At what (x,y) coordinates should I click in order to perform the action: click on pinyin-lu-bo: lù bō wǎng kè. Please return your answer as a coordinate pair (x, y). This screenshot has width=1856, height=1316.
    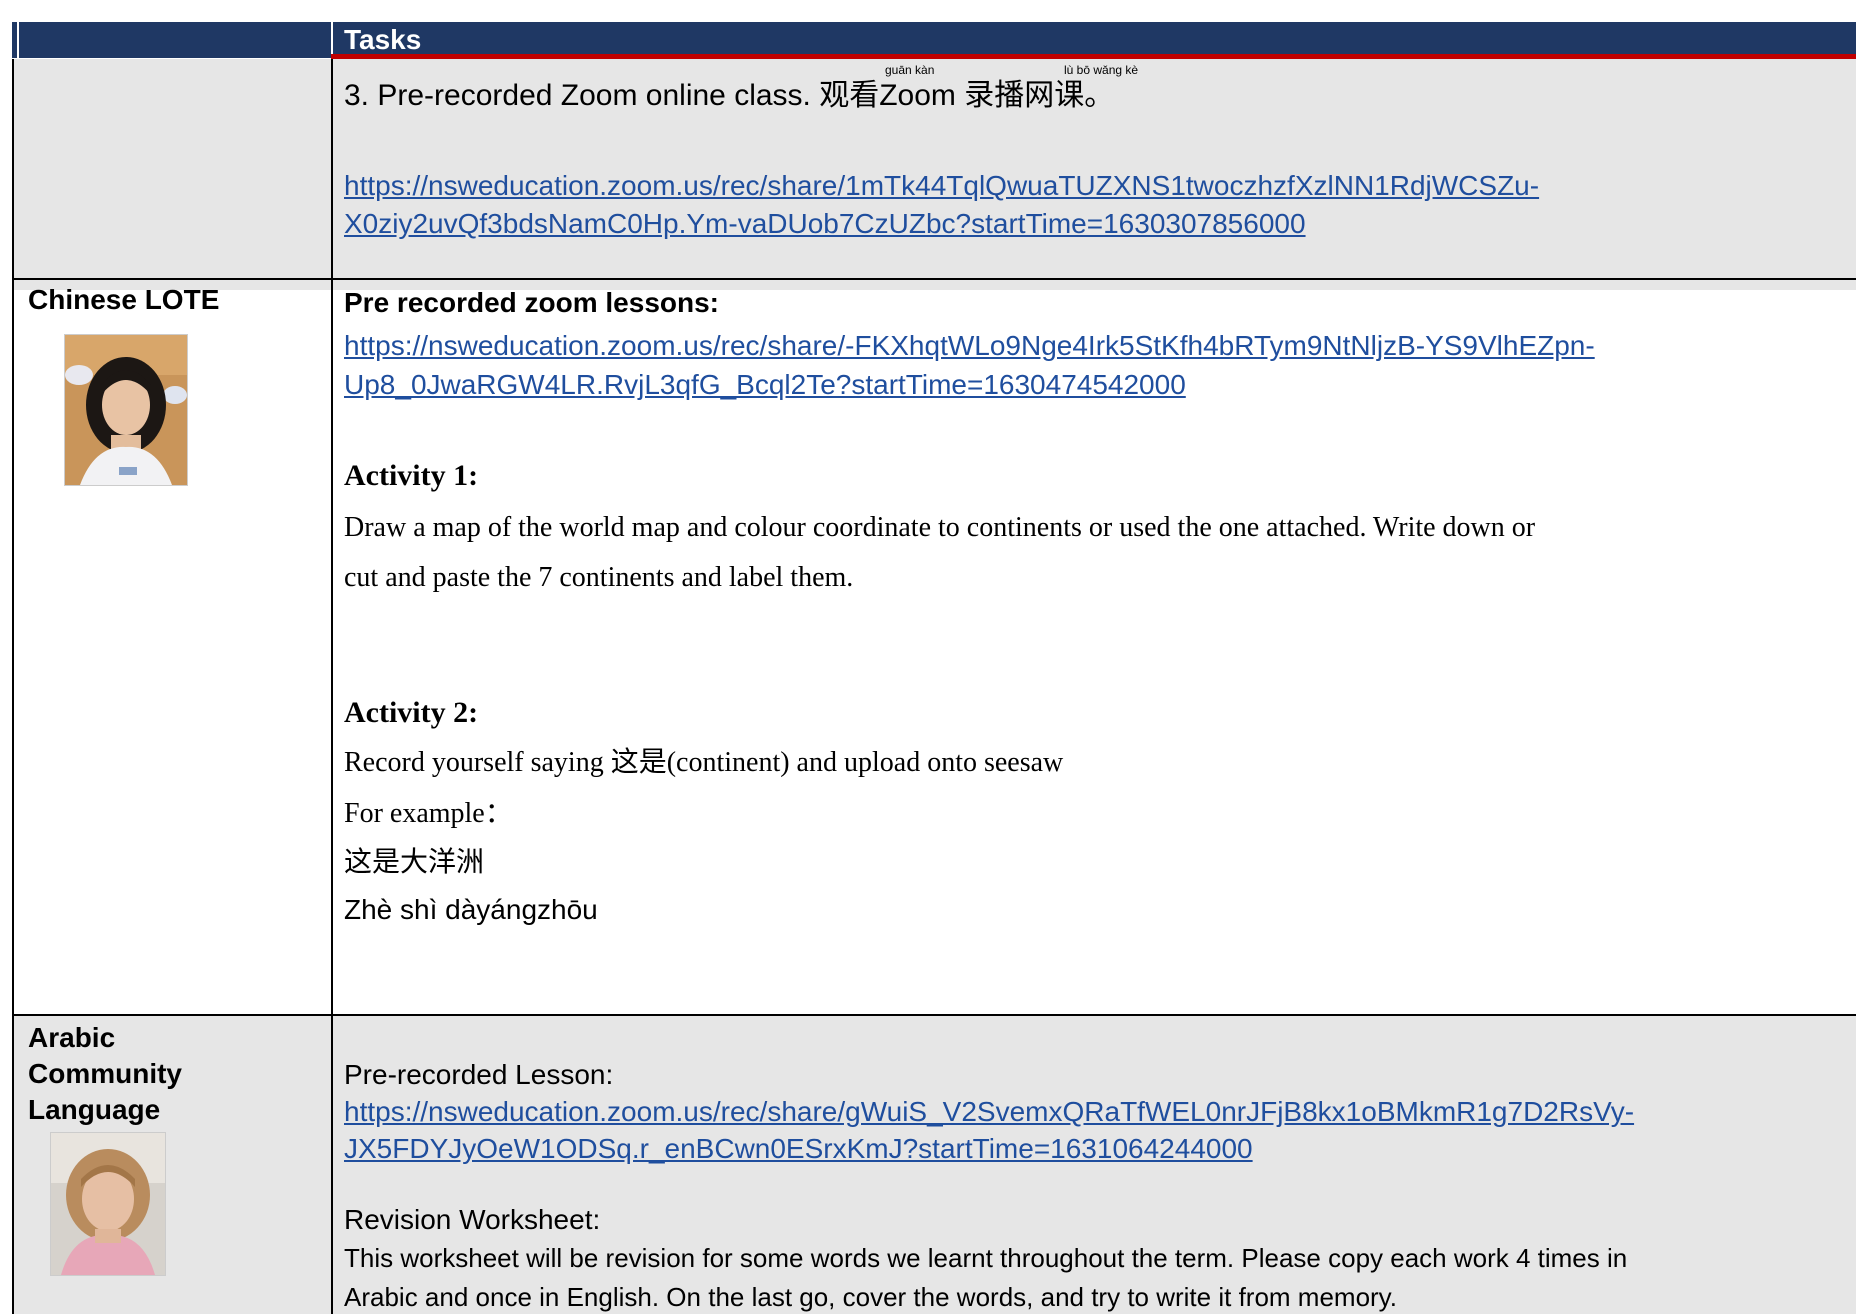
    Looking at the image, I should click on (1101, 70).